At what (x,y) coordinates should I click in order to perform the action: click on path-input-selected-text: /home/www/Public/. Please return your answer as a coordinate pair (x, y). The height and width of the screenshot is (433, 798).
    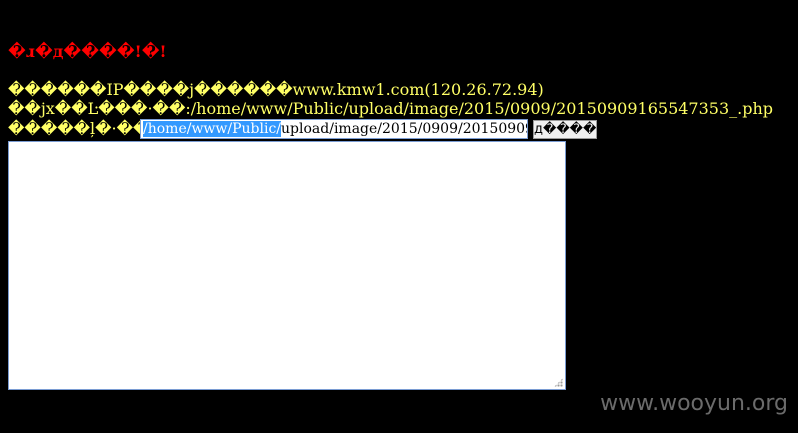
    Looking at the image, I should click on (212, 129).